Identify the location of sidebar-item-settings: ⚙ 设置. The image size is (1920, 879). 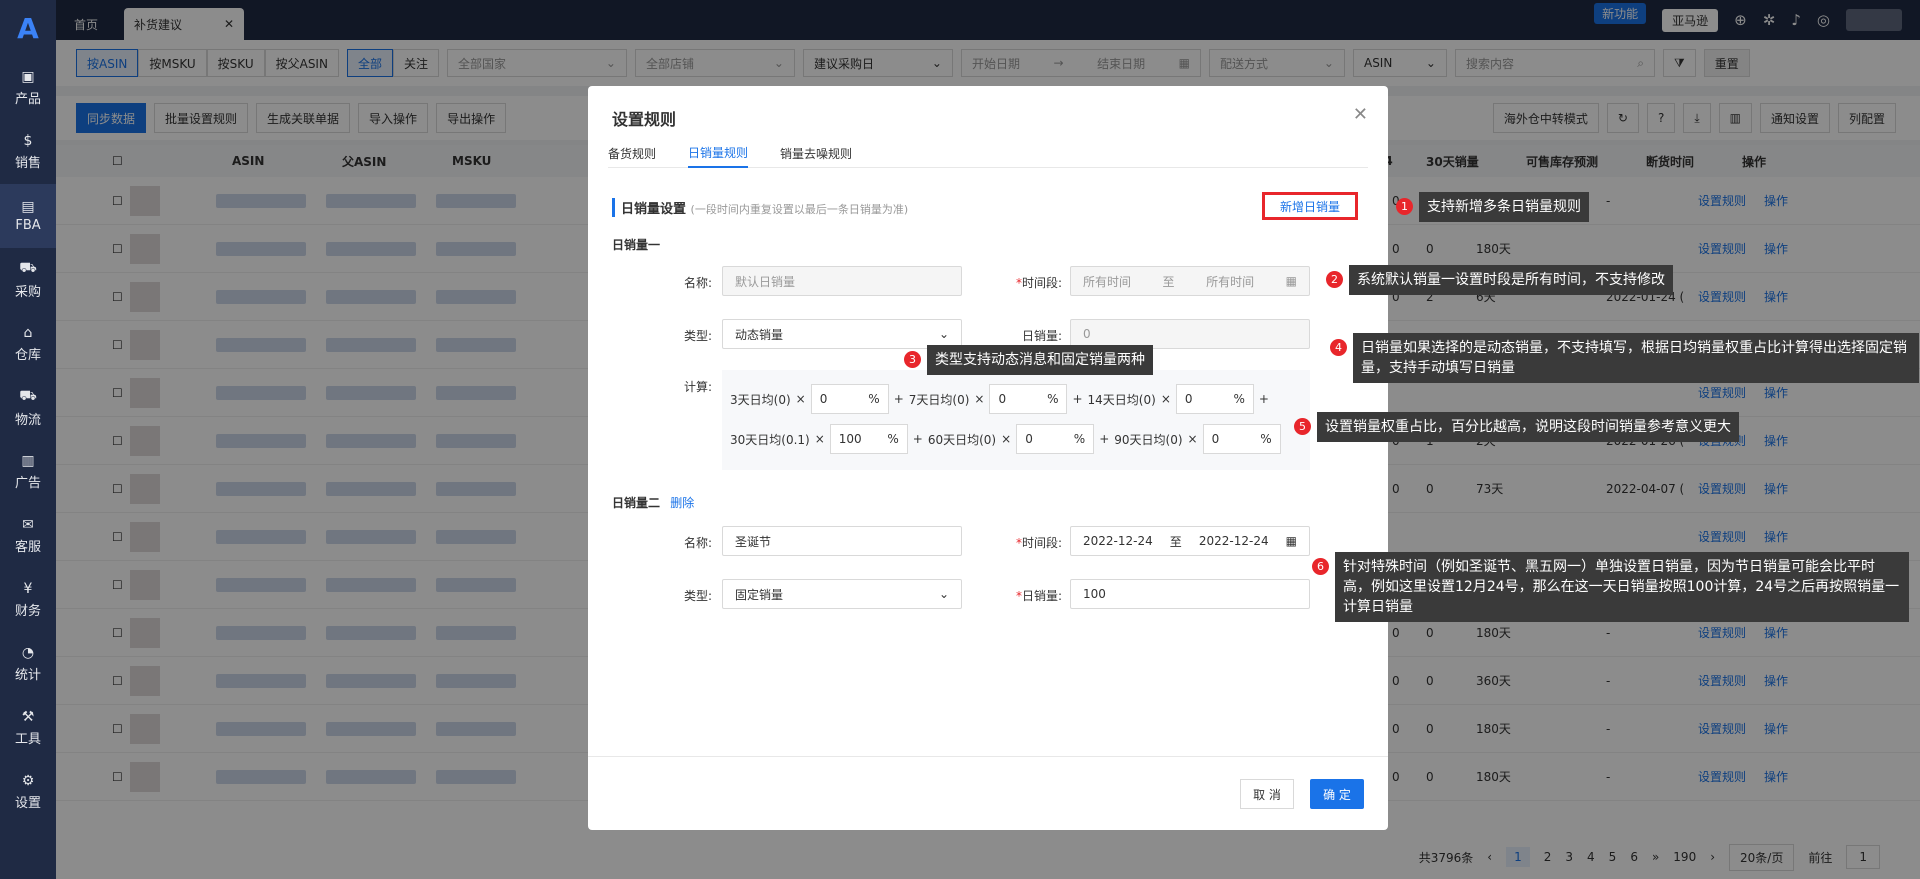
(28, 792).